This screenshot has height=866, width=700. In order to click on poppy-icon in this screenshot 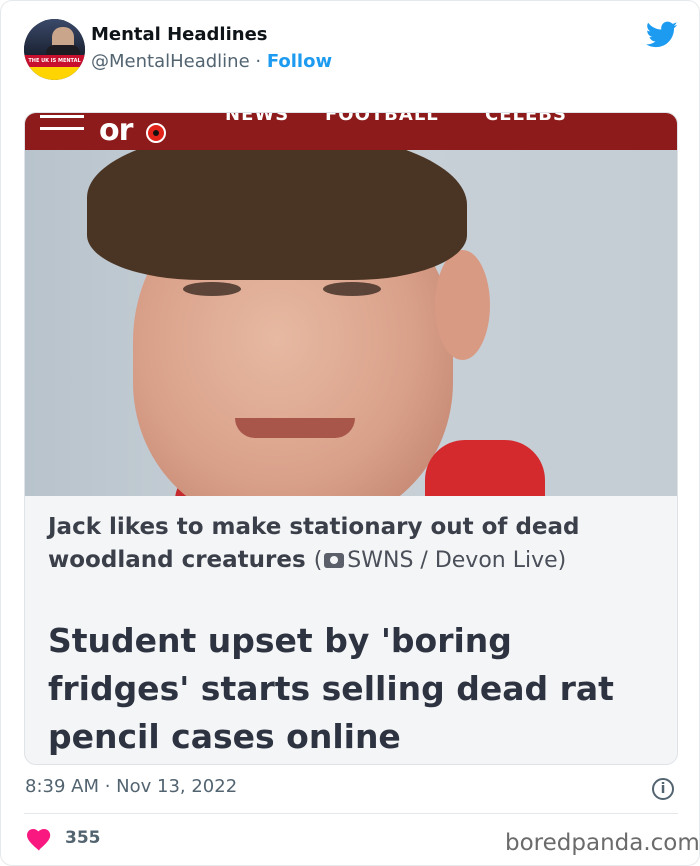, I will do `click(156, 133)`.